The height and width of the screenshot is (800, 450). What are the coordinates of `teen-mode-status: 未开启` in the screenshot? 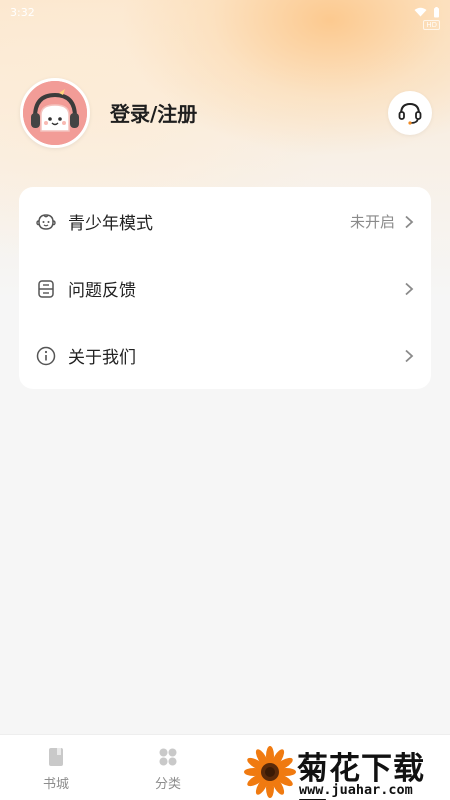 It's located at (372, 222).